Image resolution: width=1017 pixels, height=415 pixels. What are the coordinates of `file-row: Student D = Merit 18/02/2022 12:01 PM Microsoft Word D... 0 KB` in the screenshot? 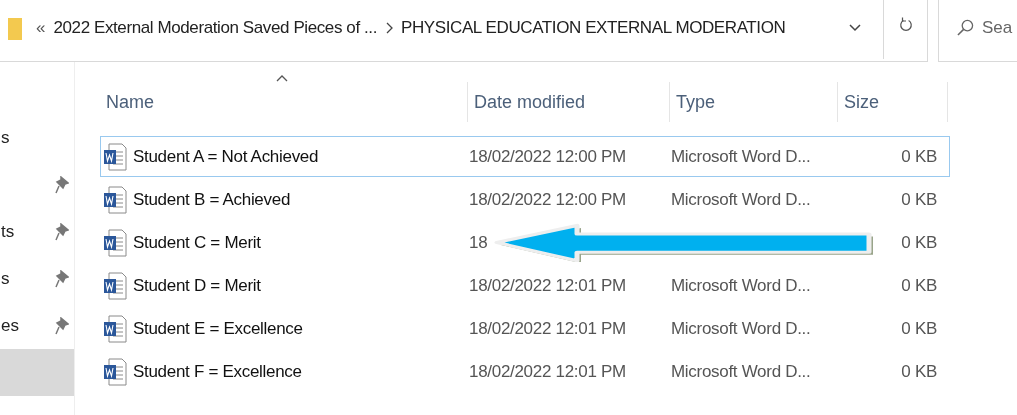 It's located at (525, 285).